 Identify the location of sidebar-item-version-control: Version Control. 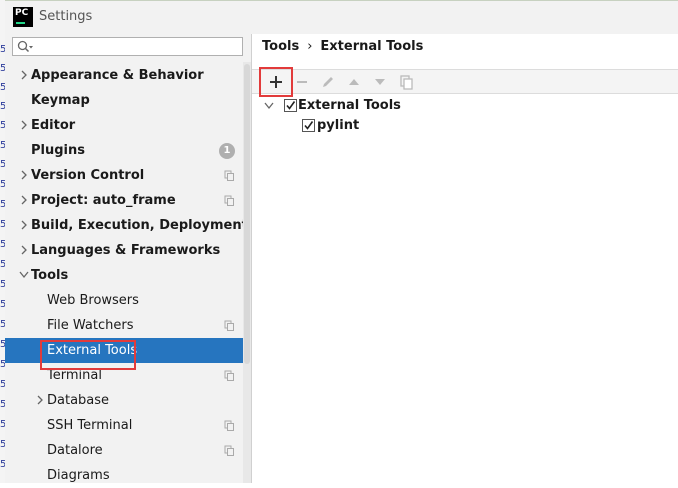
(128, 175).